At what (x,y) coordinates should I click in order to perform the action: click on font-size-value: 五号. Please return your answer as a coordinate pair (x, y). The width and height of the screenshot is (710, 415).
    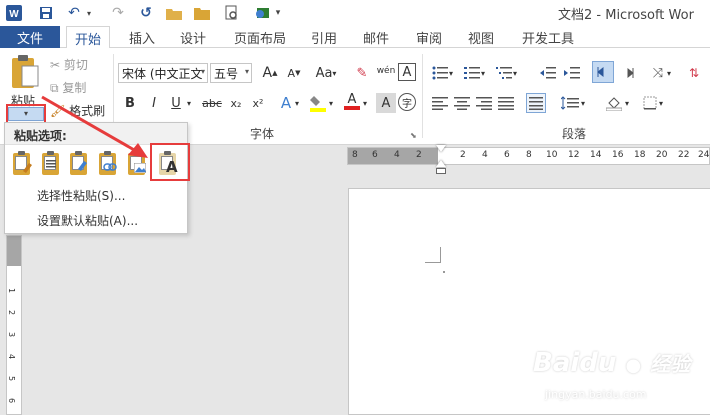
    Looking at the image, I should click on (226, 73).